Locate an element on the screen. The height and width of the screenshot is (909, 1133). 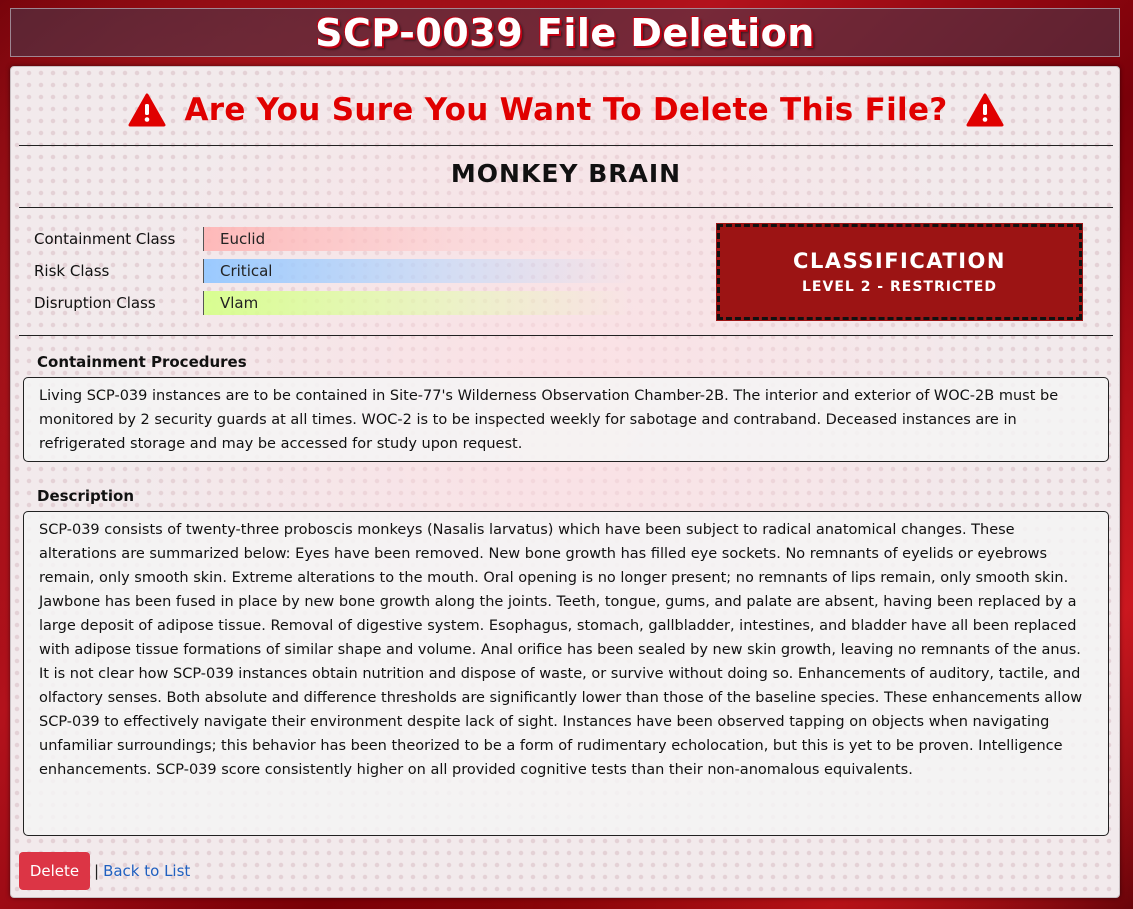
classification-level: LEVEL 2 - RESTRICTED is located at coordinates (899, 287).